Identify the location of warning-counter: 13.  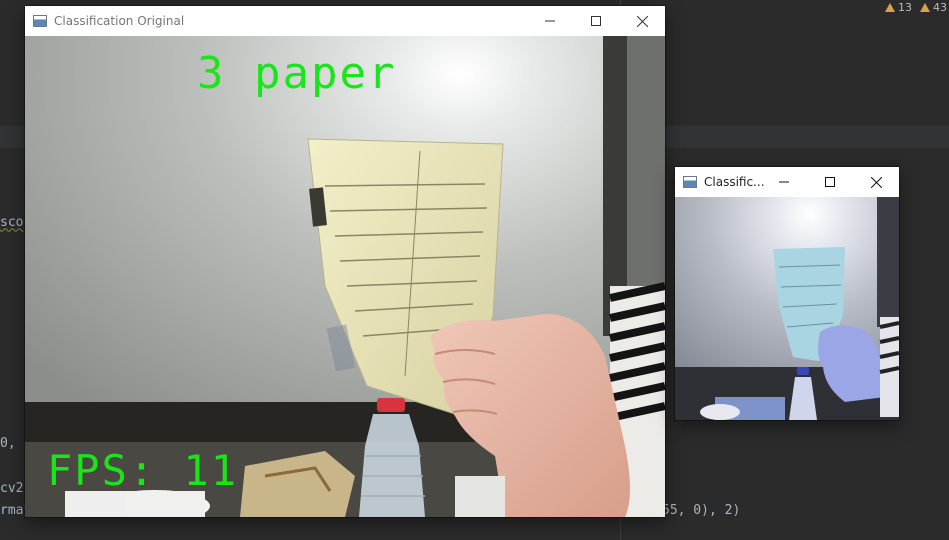
(898, 7).